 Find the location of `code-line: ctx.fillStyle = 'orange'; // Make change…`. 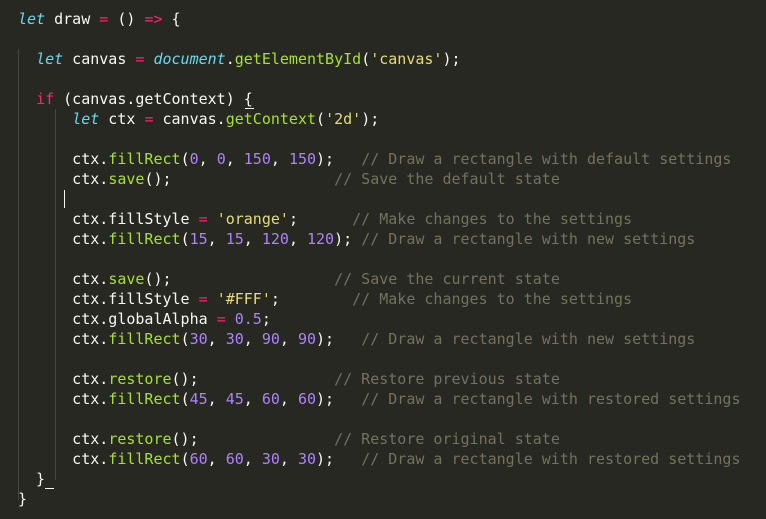

code-line: ctx.fillStyle = 'orange'; // Make change… is located at coordinates (379, 219).